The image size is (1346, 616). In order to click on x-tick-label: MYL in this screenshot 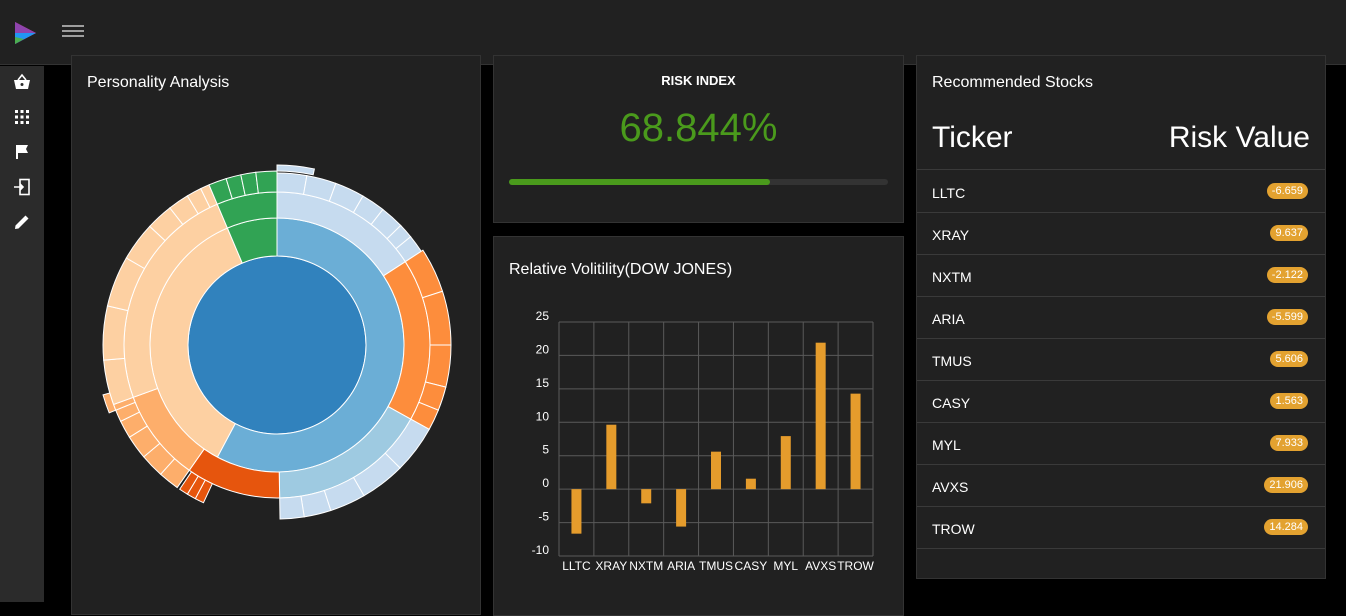, I will do `click(785, 566)`.